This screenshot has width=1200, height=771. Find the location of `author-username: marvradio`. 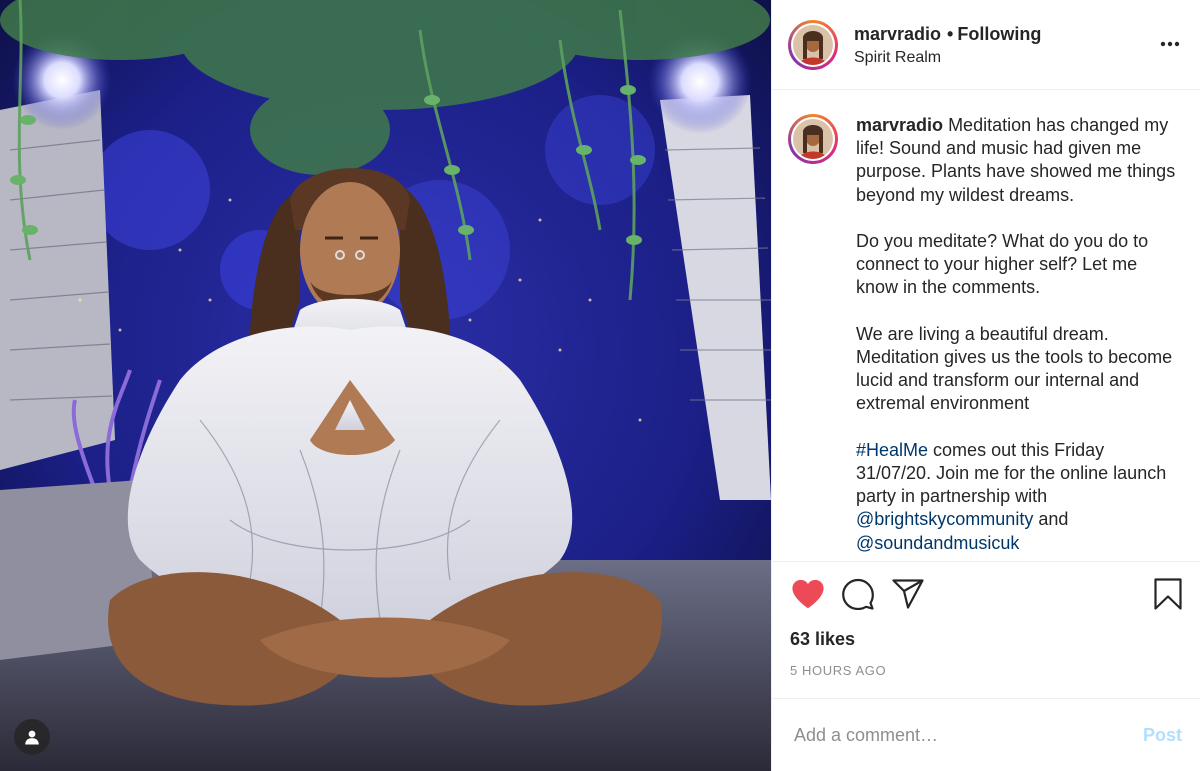

author-username: marvradio is located at coordinates (897, 34).